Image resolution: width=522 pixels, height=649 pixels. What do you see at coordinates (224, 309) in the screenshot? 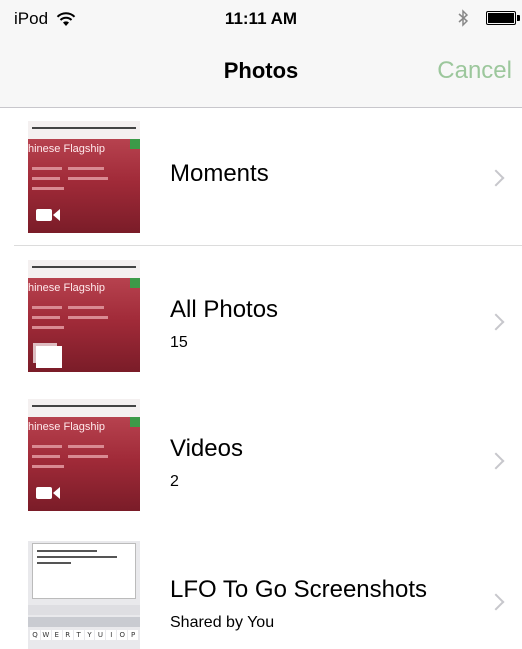
I see `album-title: All Photos` at bounding box center [224, 309].